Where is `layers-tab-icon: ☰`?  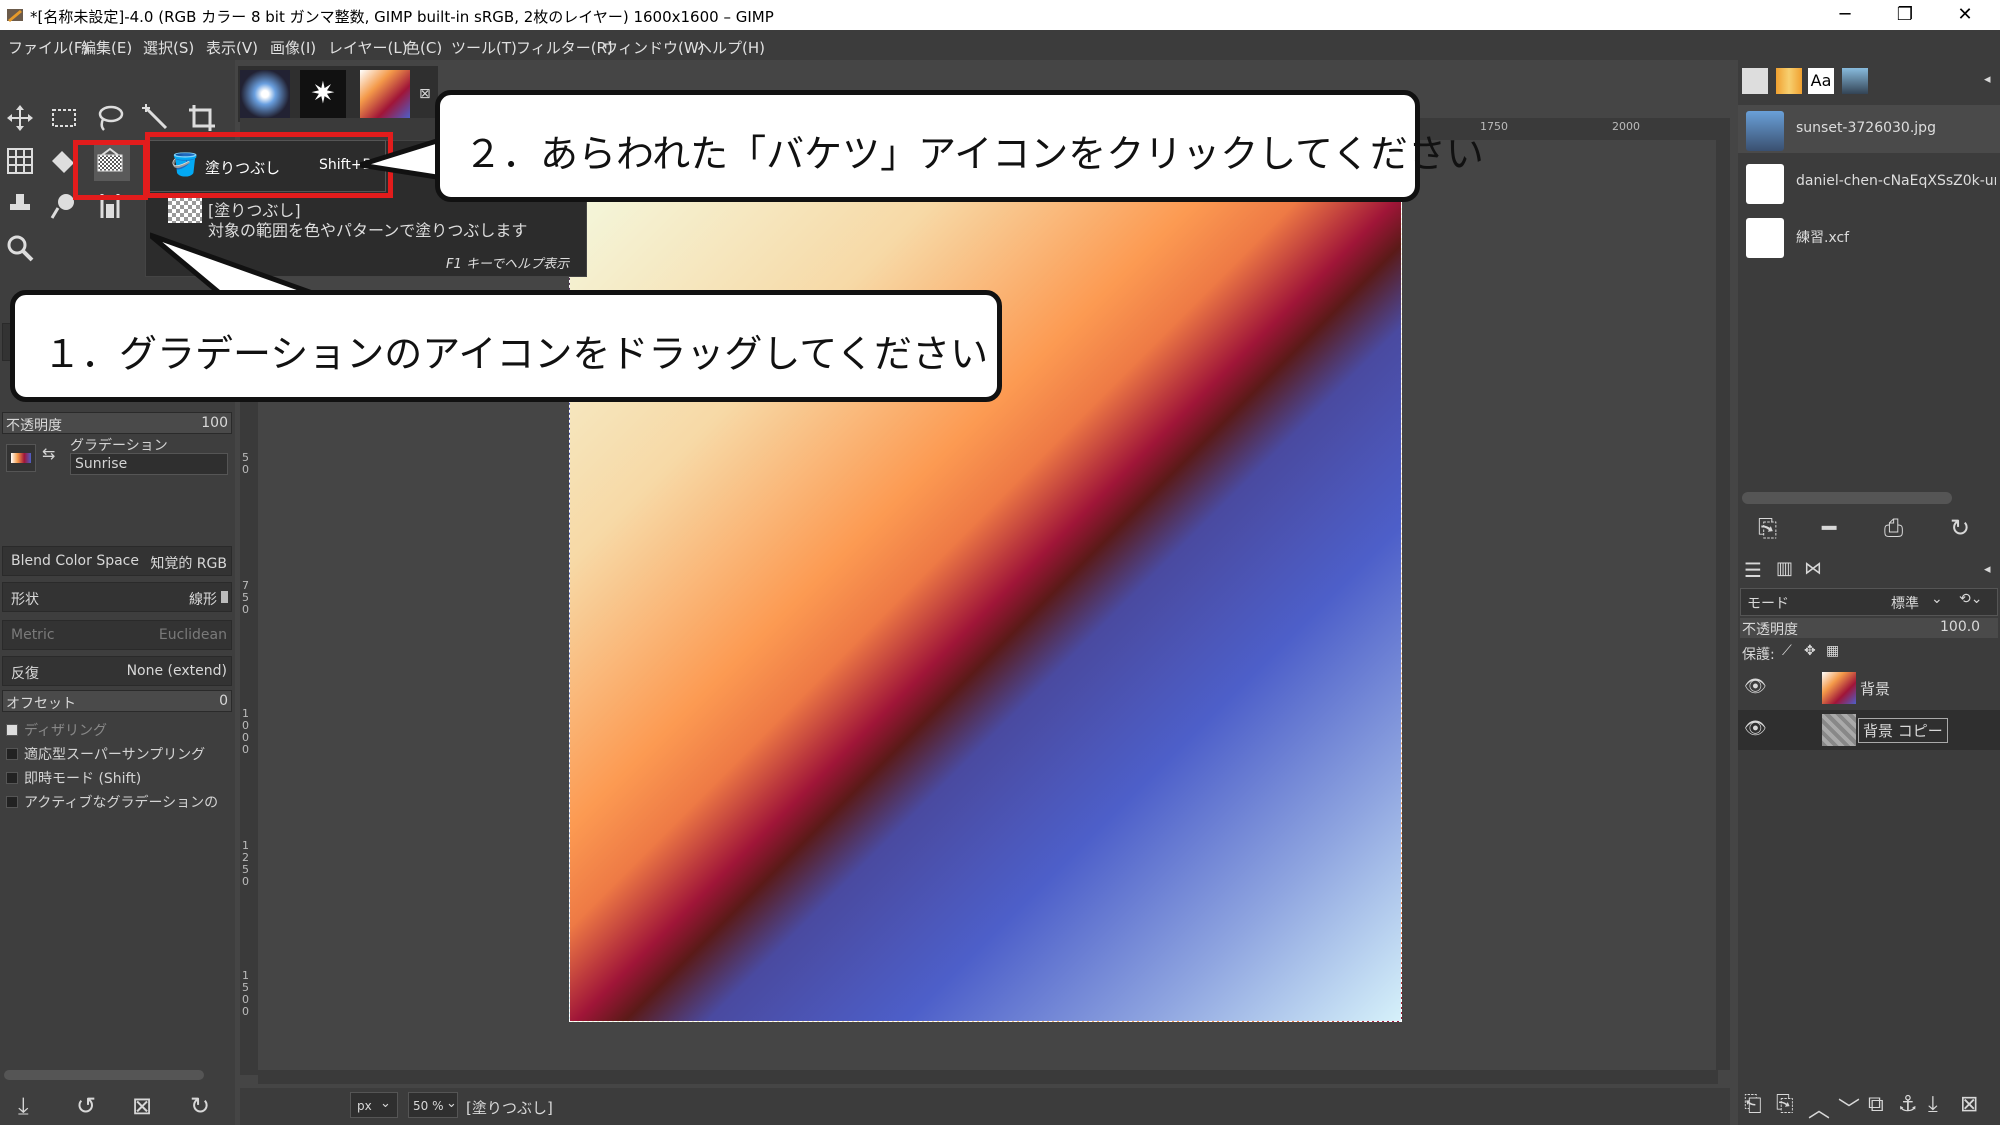
layers-tab-icon: ☰ is located at coordinates (1753, 570).